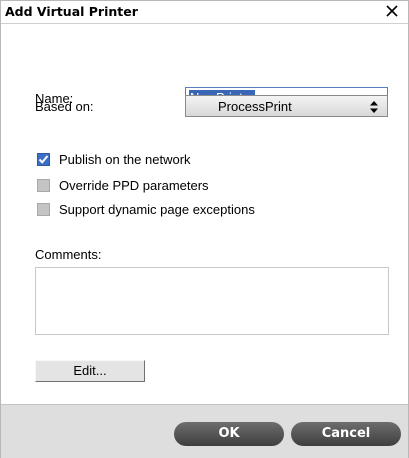  What do you see at coordinates (68, 254) in the screenshot?
I see `comments-label: Comments:` at bounding box center [68, 254].